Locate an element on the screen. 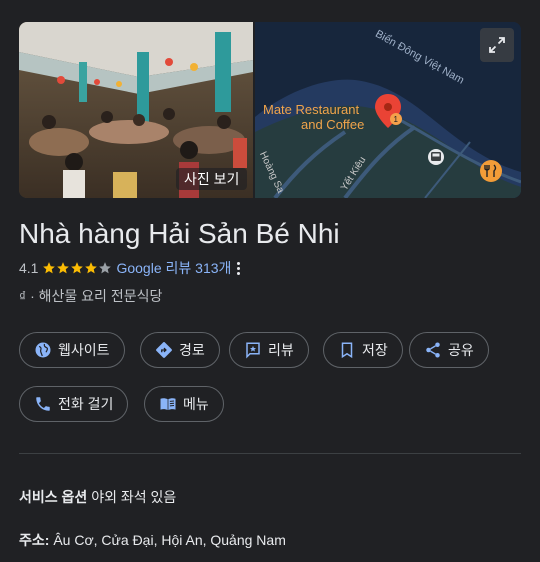  place-title: Nhà hàng Hải Sản Bé Nhi is located at coordinates (179, 233).